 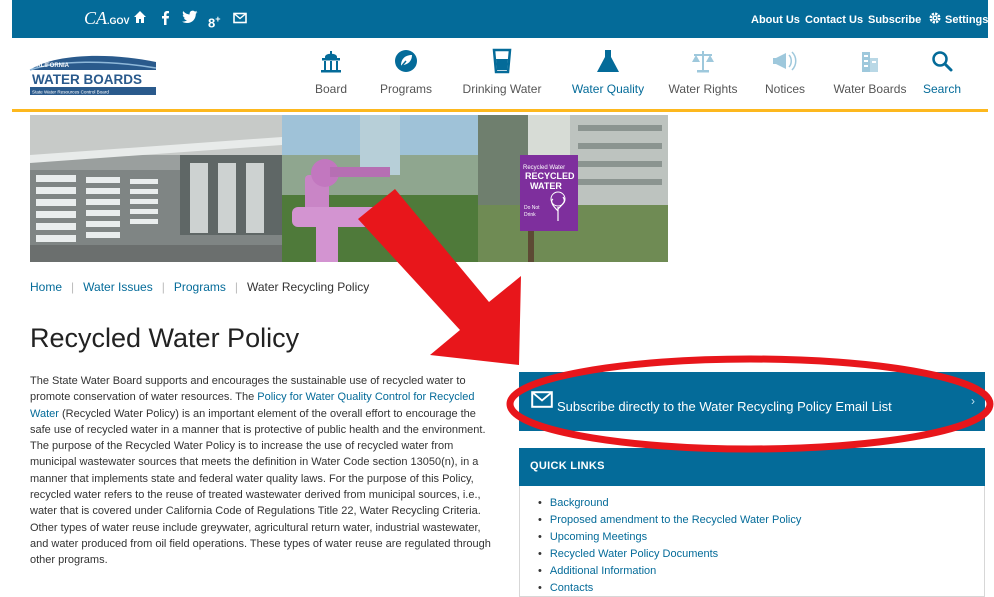 What do you see at coordinates (87, 79) in the screenshot?
I see `logo-line-2: WATER BOARDS` at bounding box center [87, 79].